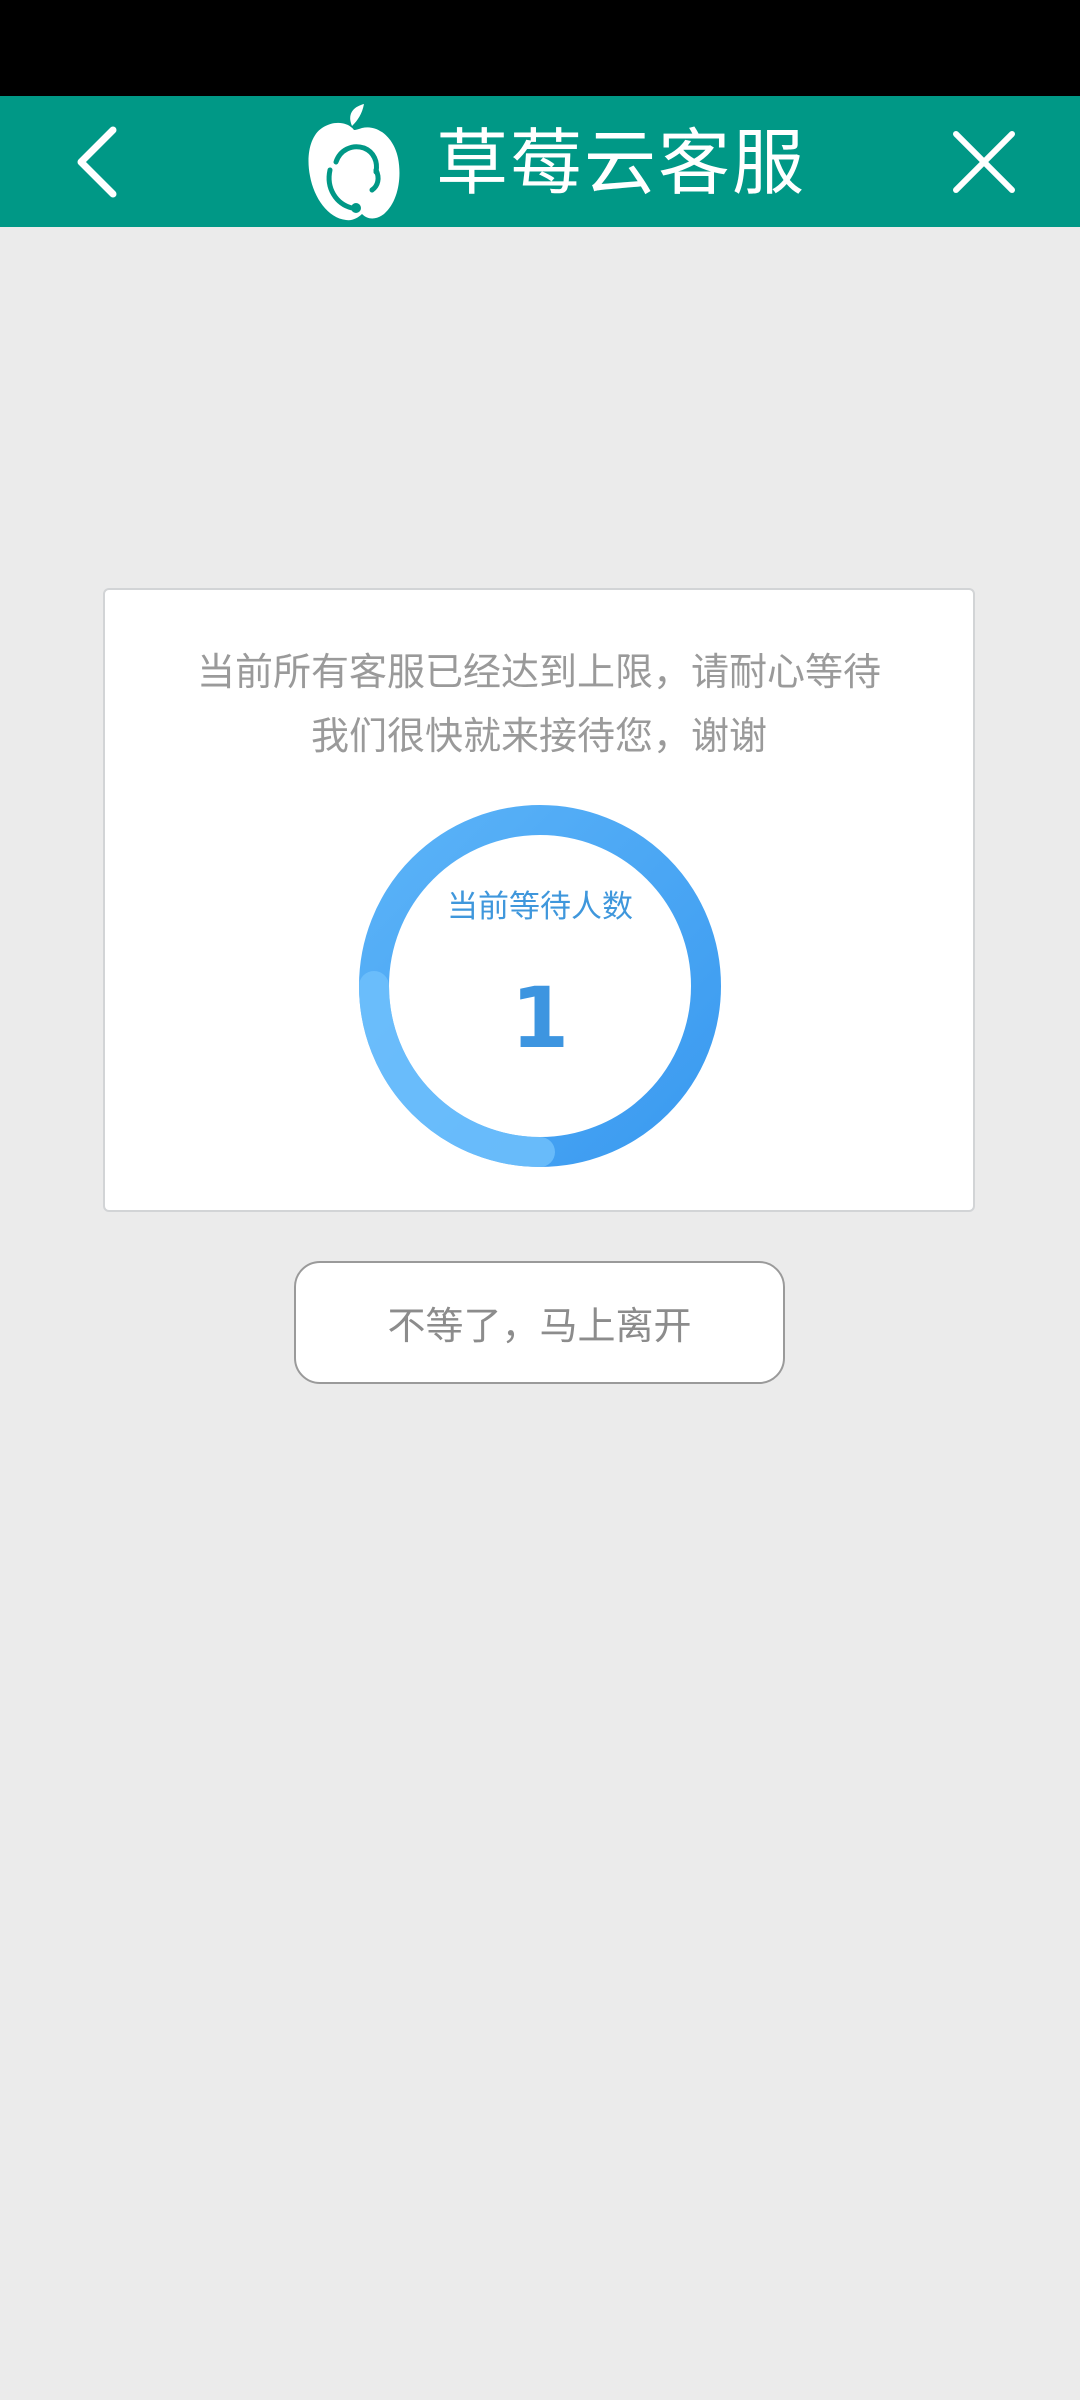 This screenshot has height=2400, width=1080. Describe the element at coordinates (538, 672) in the screenshot. I see `notice-line-1: 当前所有客服已经达到上限，请耐心等待` at that location.